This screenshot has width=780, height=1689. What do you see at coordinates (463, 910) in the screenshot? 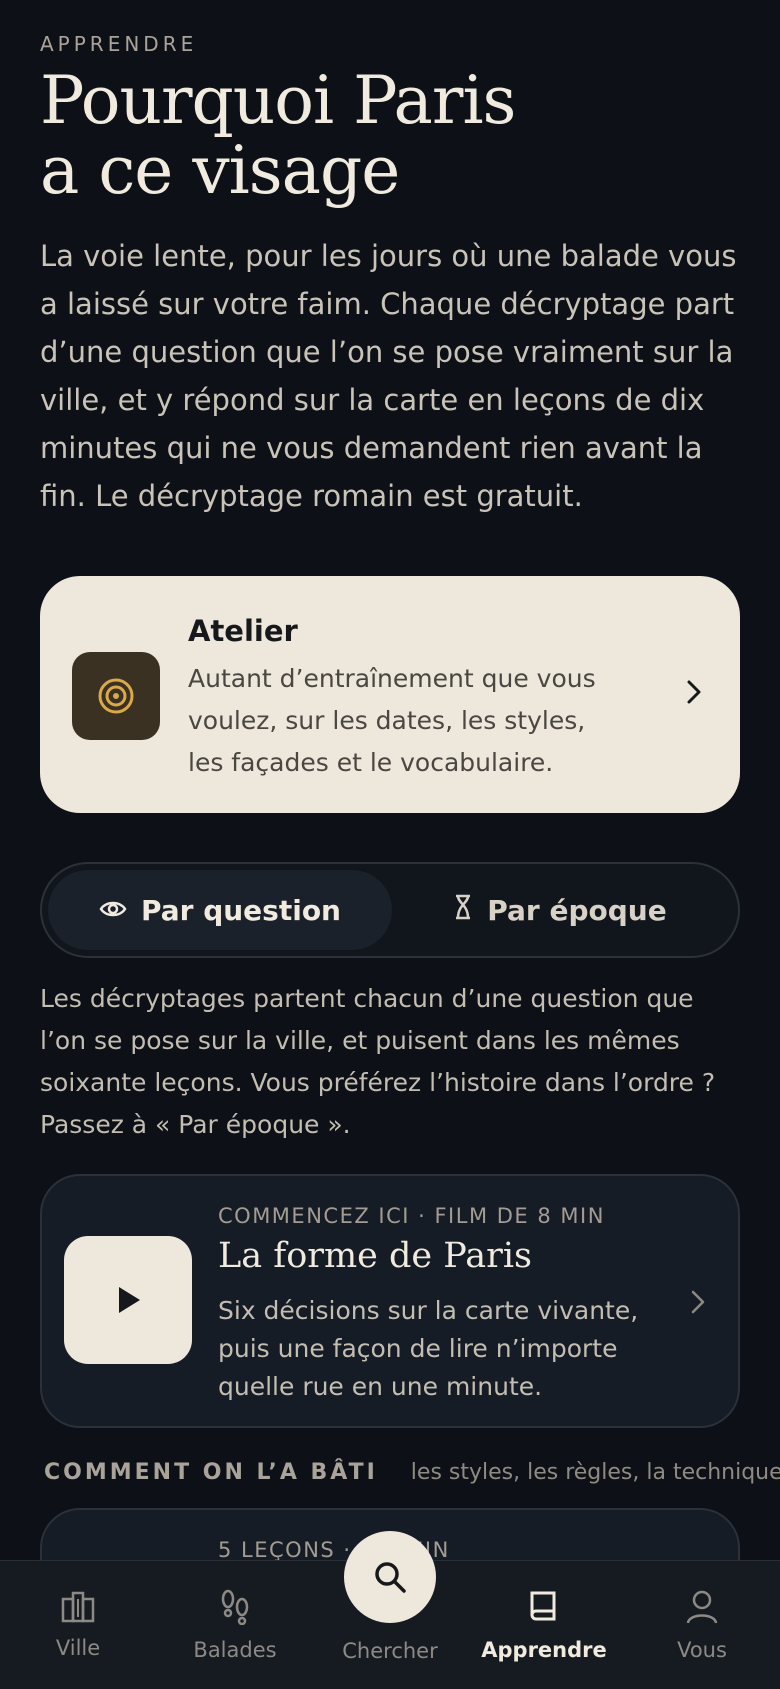
I see `hourglass-icon` at bounding box center [463, 910].